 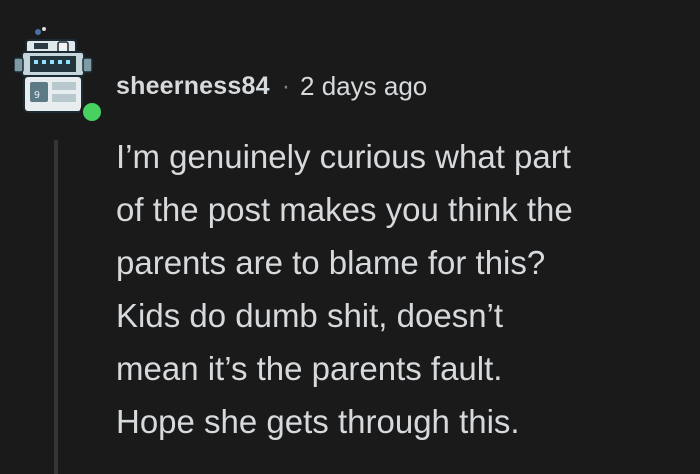 I want to click on online-status-indicator, so click(x=92, y=112).